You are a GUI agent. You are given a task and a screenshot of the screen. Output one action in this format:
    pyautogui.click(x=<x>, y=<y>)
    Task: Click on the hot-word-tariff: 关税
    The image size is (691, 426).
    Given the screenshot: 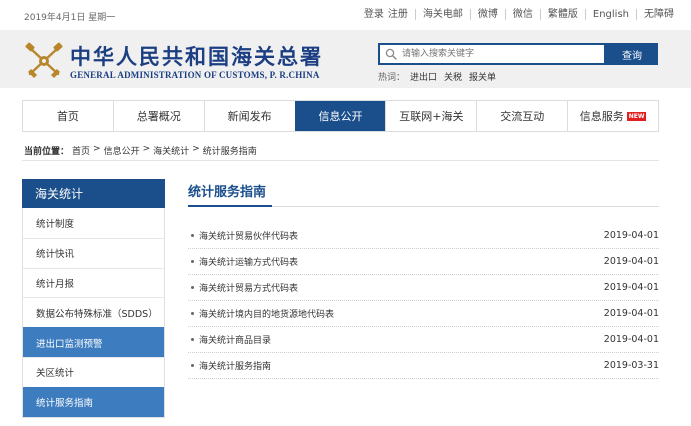 What is the action you would take?
    pyautogui.click(x=453, y=76)
    